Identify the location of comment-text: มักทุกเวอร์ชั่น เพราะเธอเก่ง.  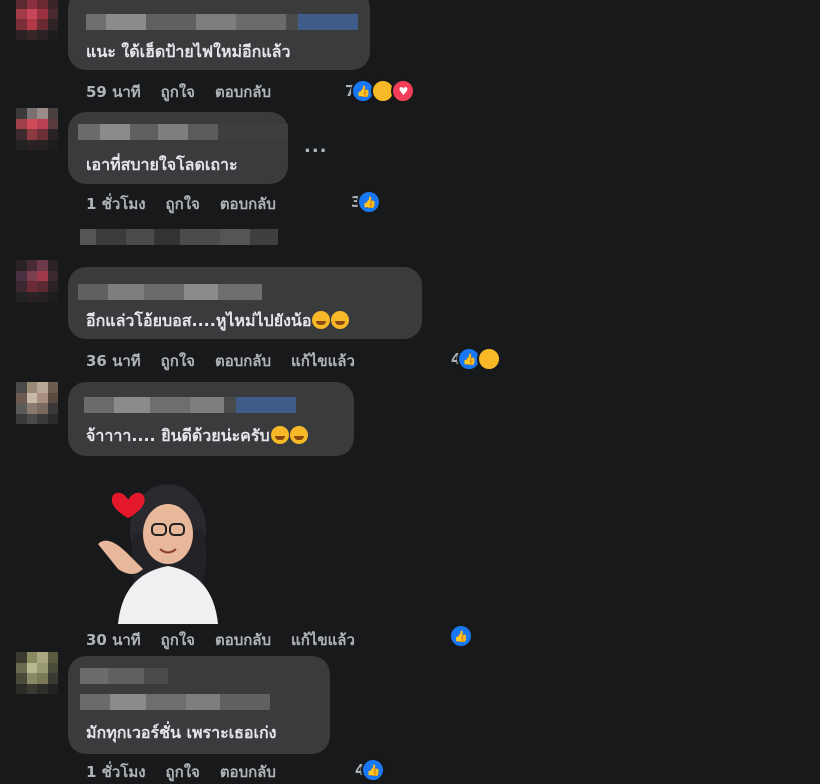
(181, 732).